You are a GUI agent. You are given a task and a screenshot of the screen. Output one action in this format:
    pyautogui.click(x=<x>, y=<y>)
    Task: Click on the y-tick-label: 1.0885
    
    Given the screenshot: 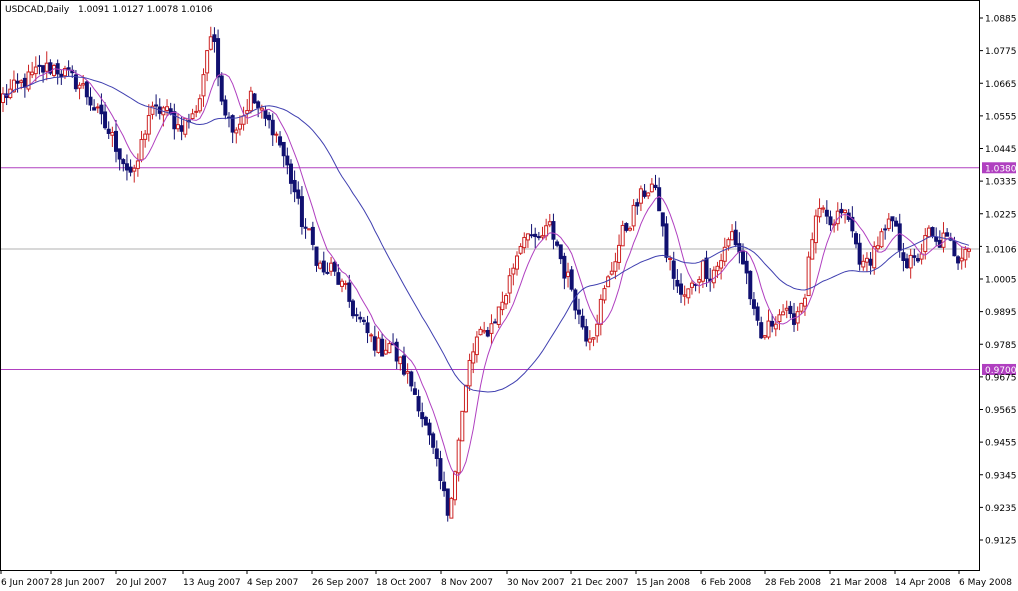 What is the action you would take?
    pyautogui.click(x=1001, y=20)
    